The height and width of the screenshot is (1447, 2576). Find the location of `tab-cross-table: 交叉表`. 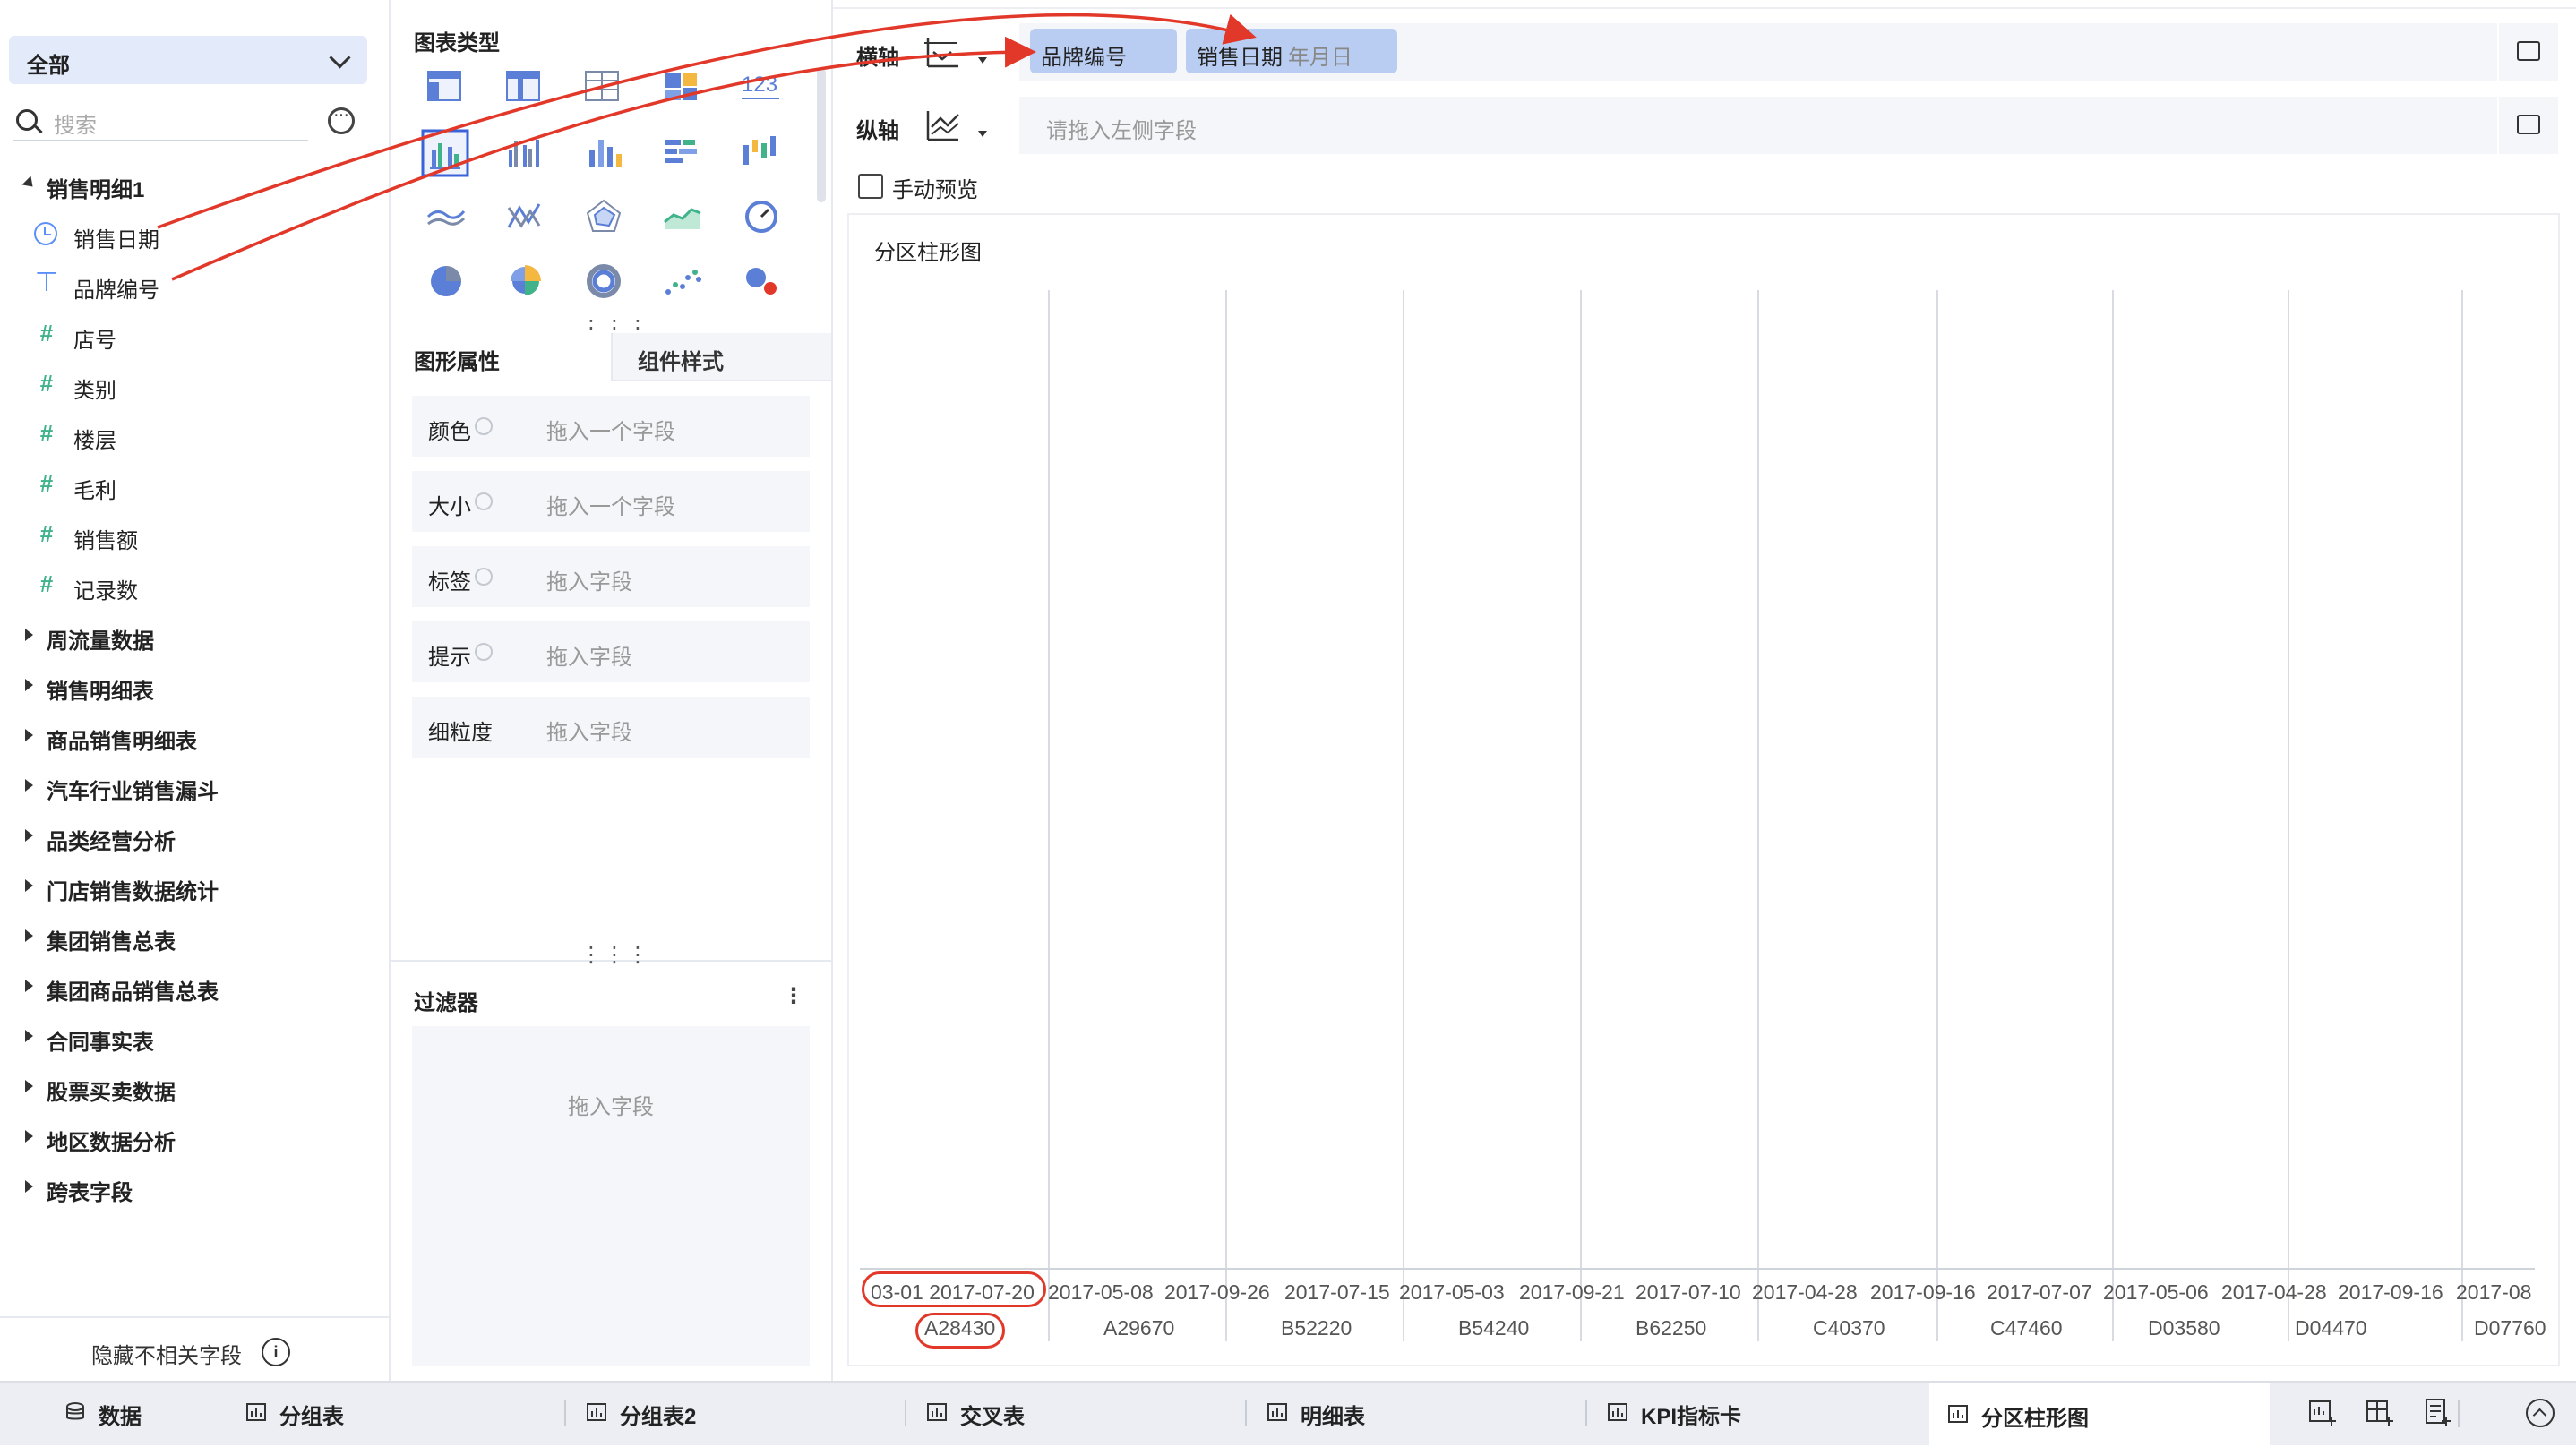

tab-cross-table: 交叉表 is located at coordinates (1060, 1413).